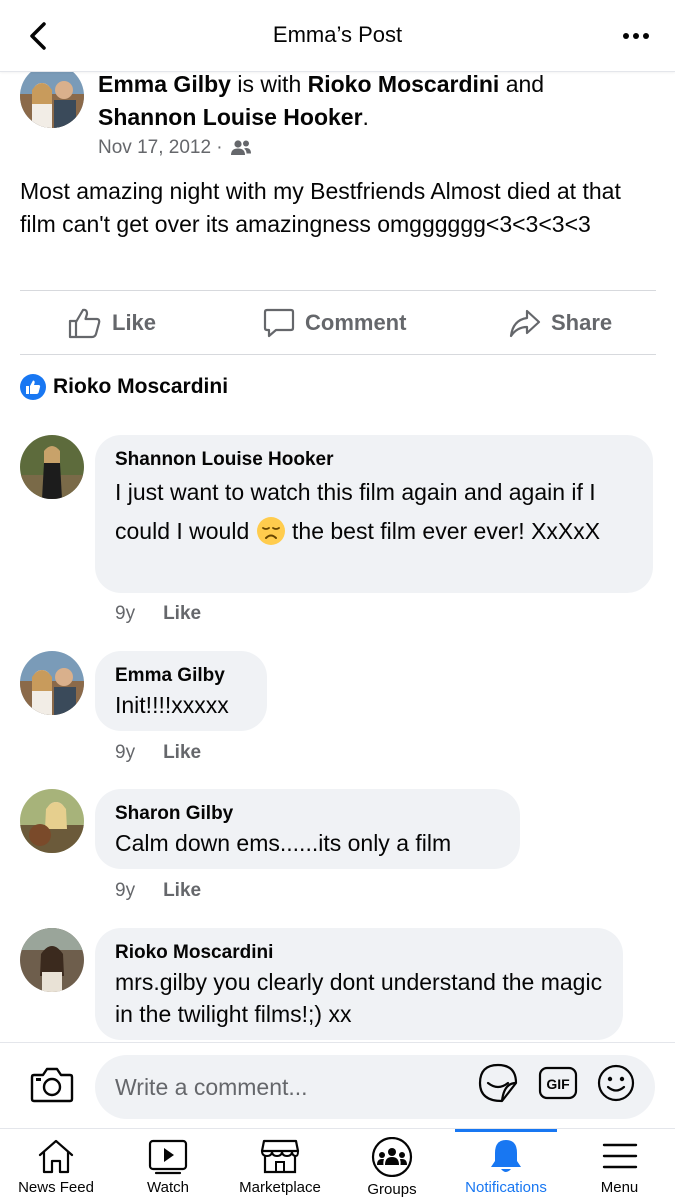 The height and width of the screenshot is (1200, 675). I want to click on post-author-name: Emma Gilby, so click(164, 84).